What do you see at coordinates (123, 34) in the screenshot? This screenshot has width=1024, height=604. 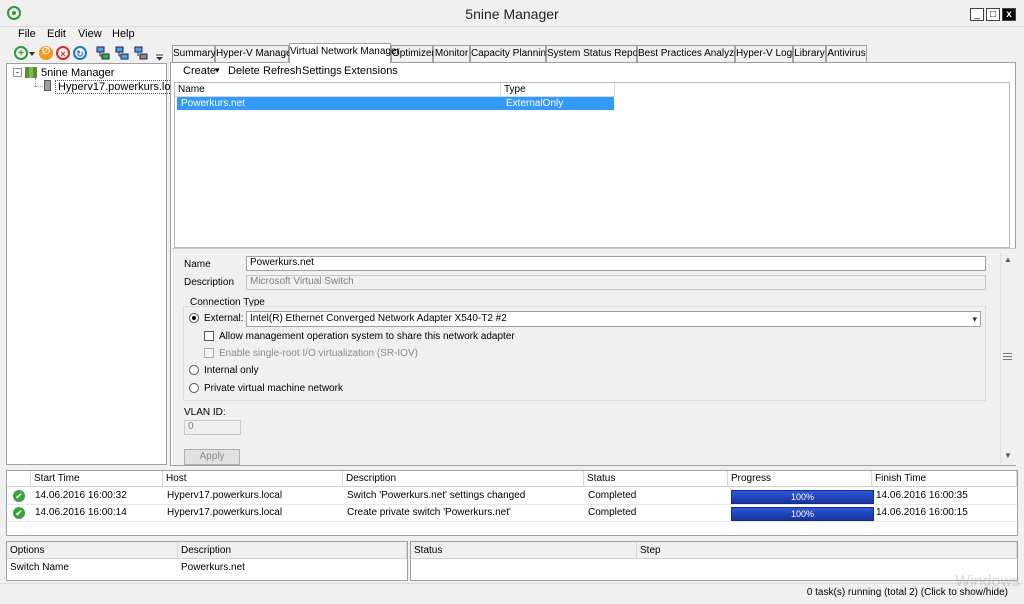 I see `menu-help: Help` at bounding box center [123, 34].